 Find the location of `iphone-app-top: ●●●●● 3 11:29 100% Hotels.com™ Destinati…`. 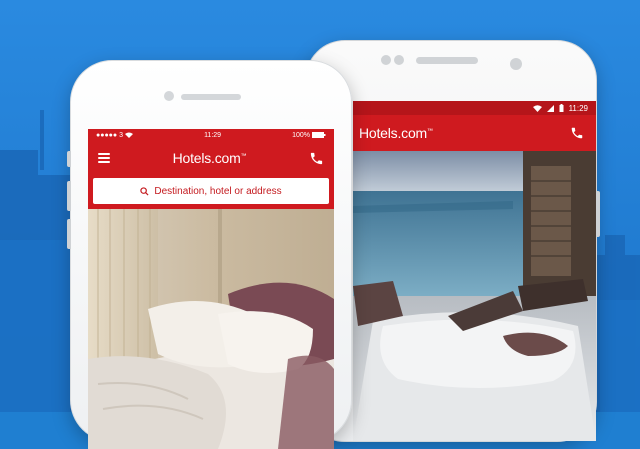

iphone-app-top: ●●●●● 3 11:29 100% Hotels.com™ Destinati… is located at coordinates (211, 170).